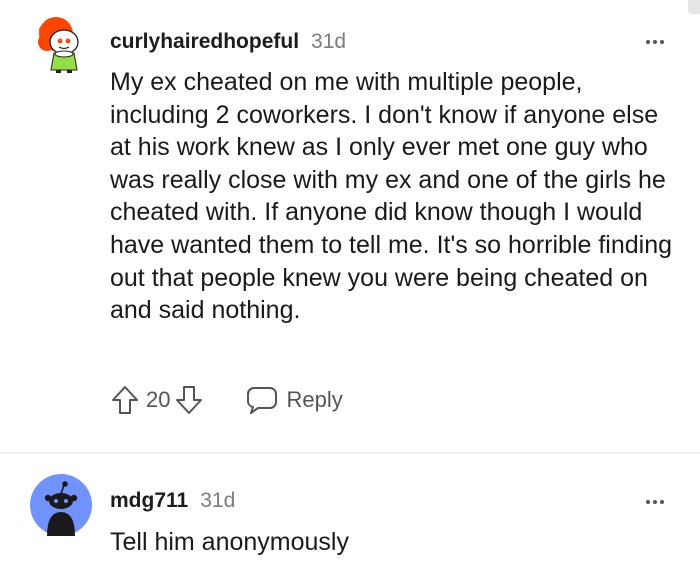  I want to click on arrow-down-icon, so click(189, 400).